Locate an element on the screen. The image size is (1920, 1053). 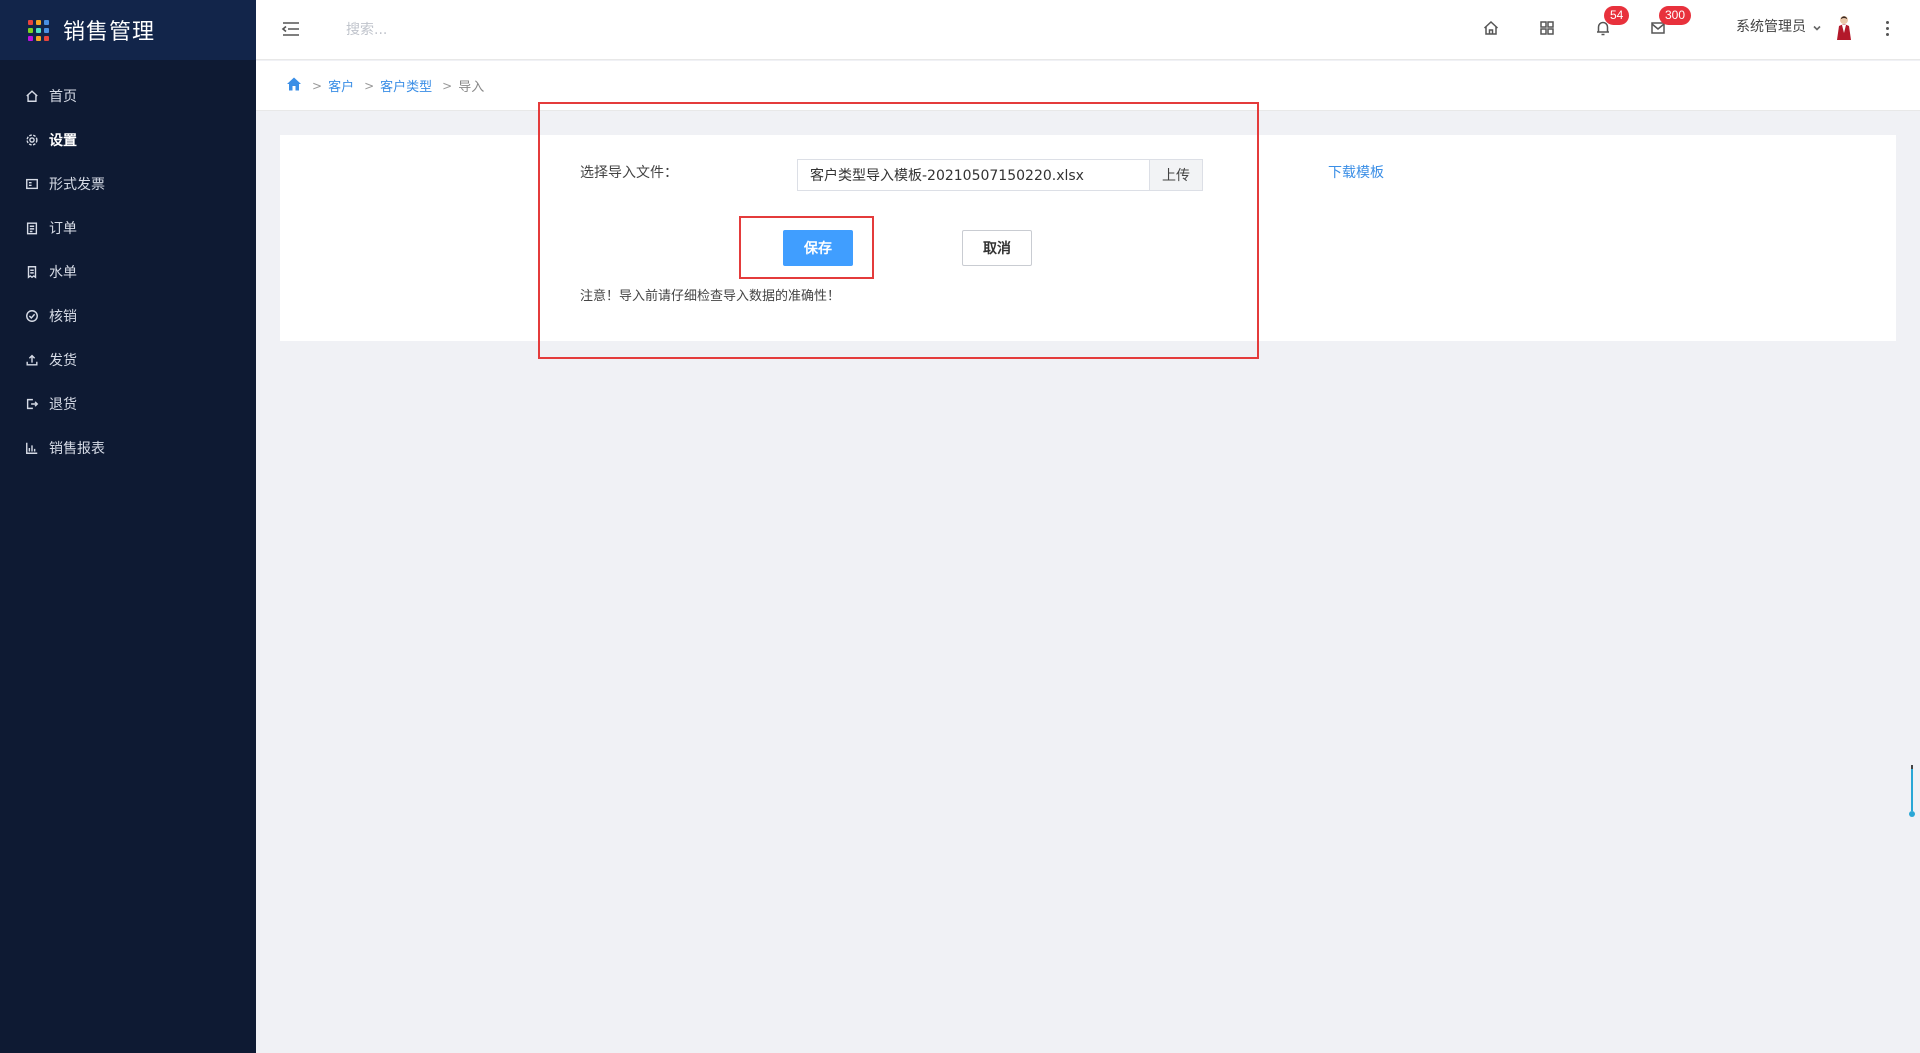
bar-chart-icon is located at coordinates (32, 448).